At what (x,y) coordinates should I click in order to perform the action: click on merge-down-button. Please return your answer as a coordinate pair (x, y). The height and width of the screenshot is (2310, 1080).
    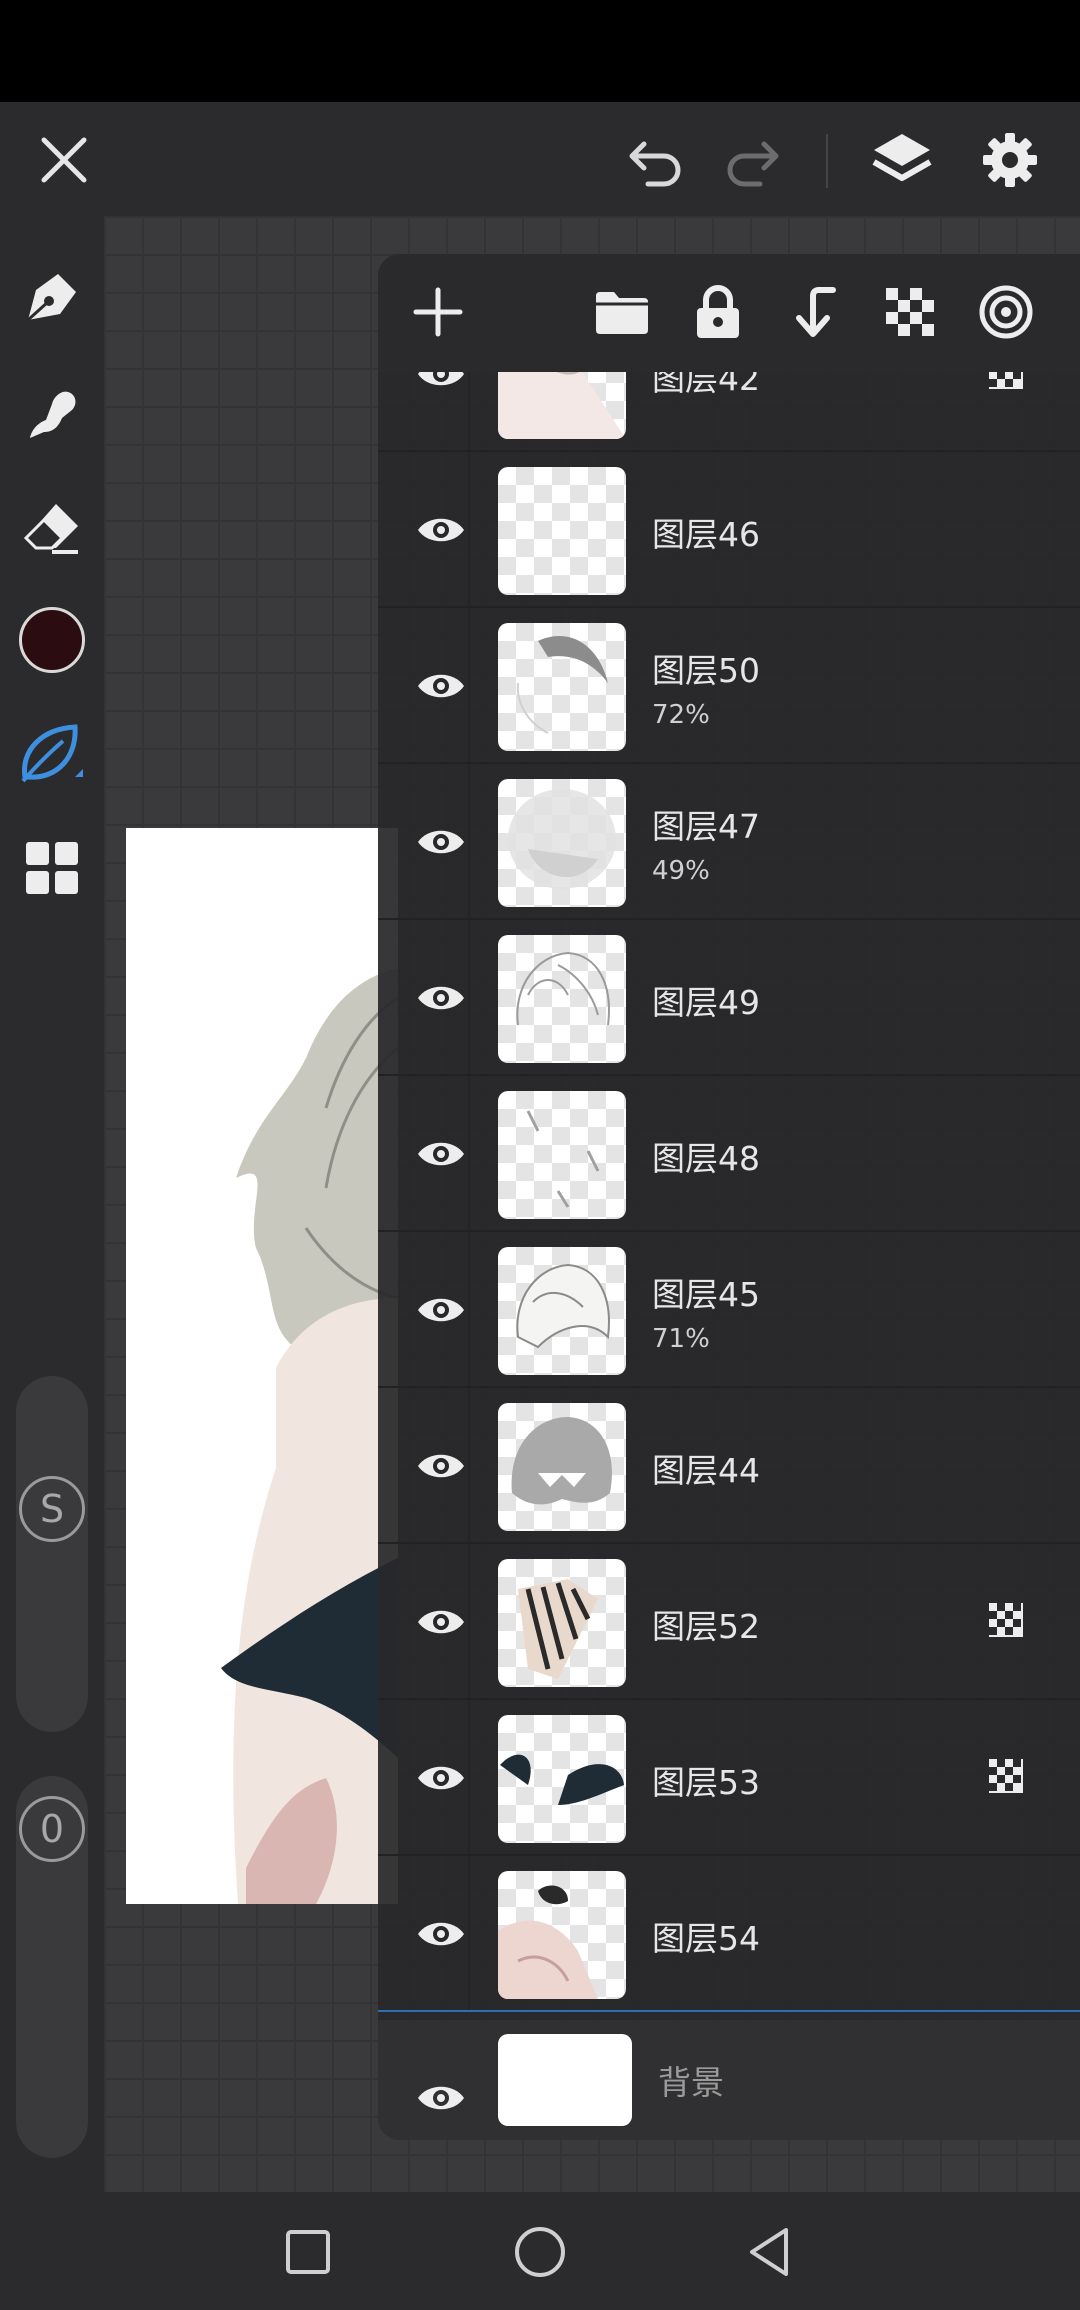
    Looking at the image, I should click on (814, 312).